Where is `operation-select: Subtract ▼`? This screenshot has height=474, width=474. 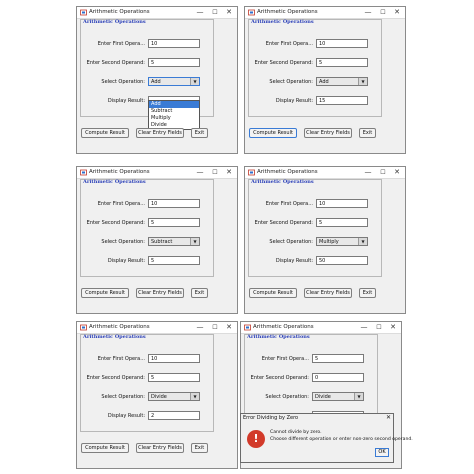
operation-select: Subtract ▼ is located at coordinates (174, 241).